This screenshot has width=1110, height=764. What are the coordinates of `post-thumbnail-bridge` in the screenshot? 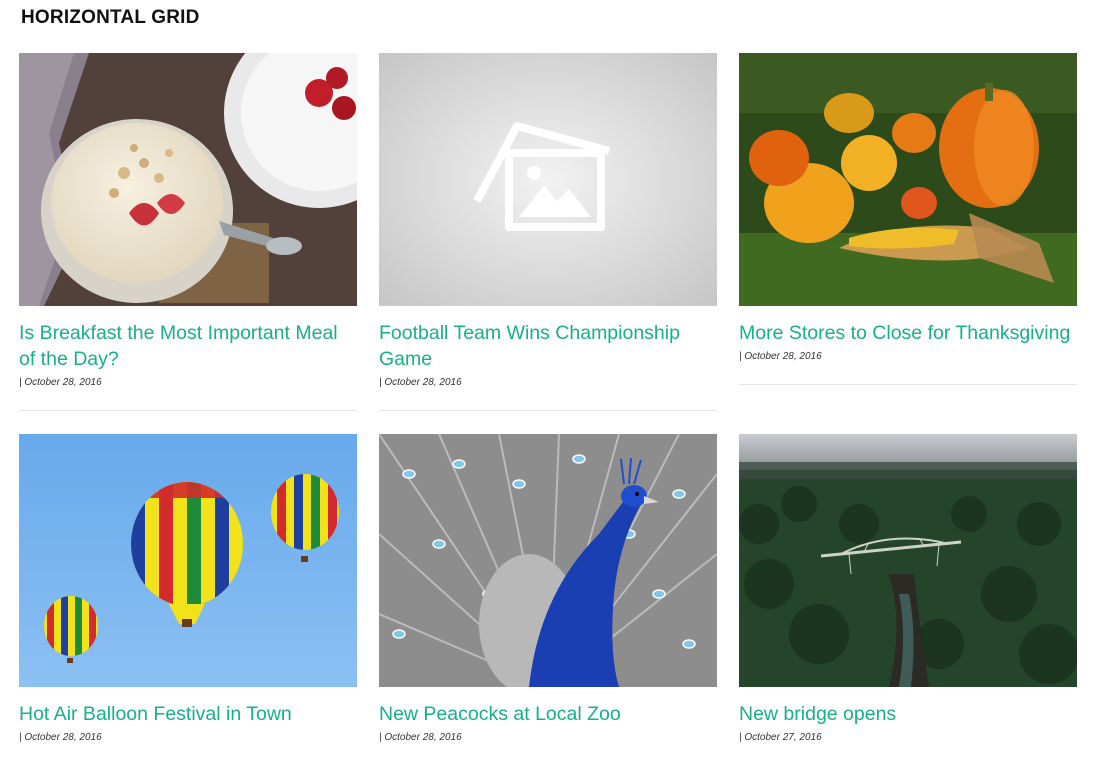 It's located at (908, 560).